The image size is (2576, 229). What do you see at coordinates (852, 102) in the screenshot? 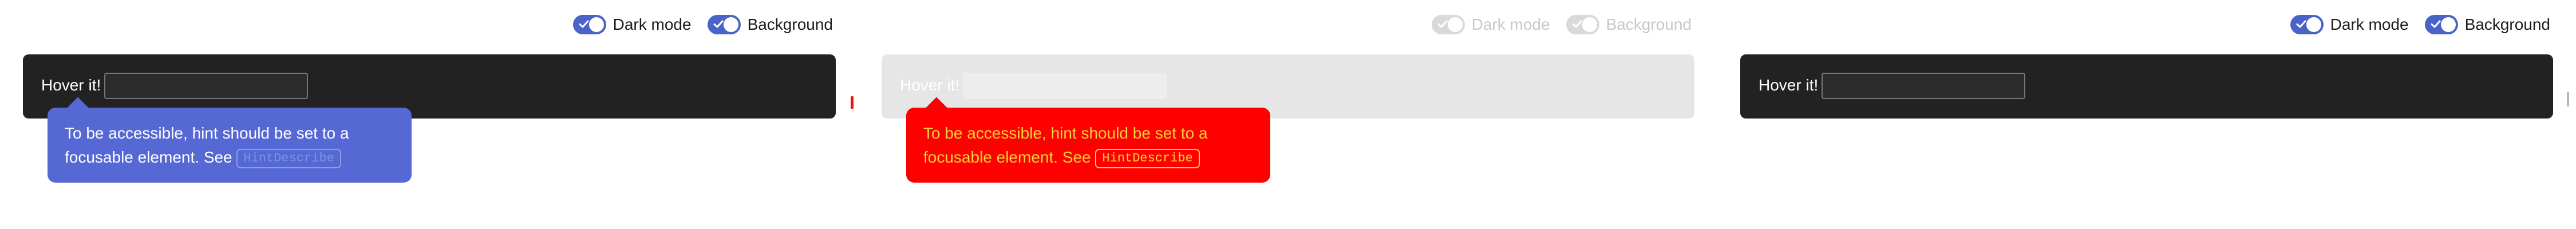
I see `focus-marker` at bounding box center [852, 102].